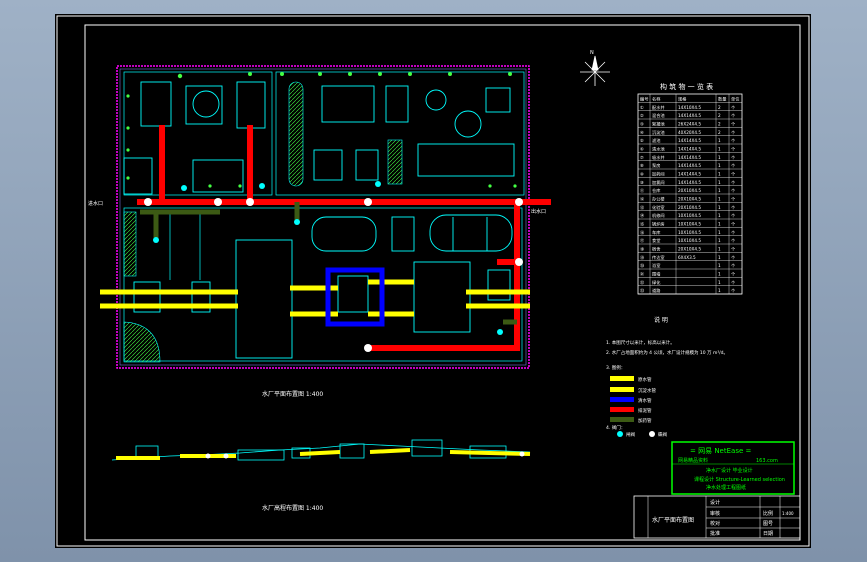  What do you see at coordinates (645, 400) in the screenshot?
I see `legend-label-3: 清水管` at bounding box center [645, 400].